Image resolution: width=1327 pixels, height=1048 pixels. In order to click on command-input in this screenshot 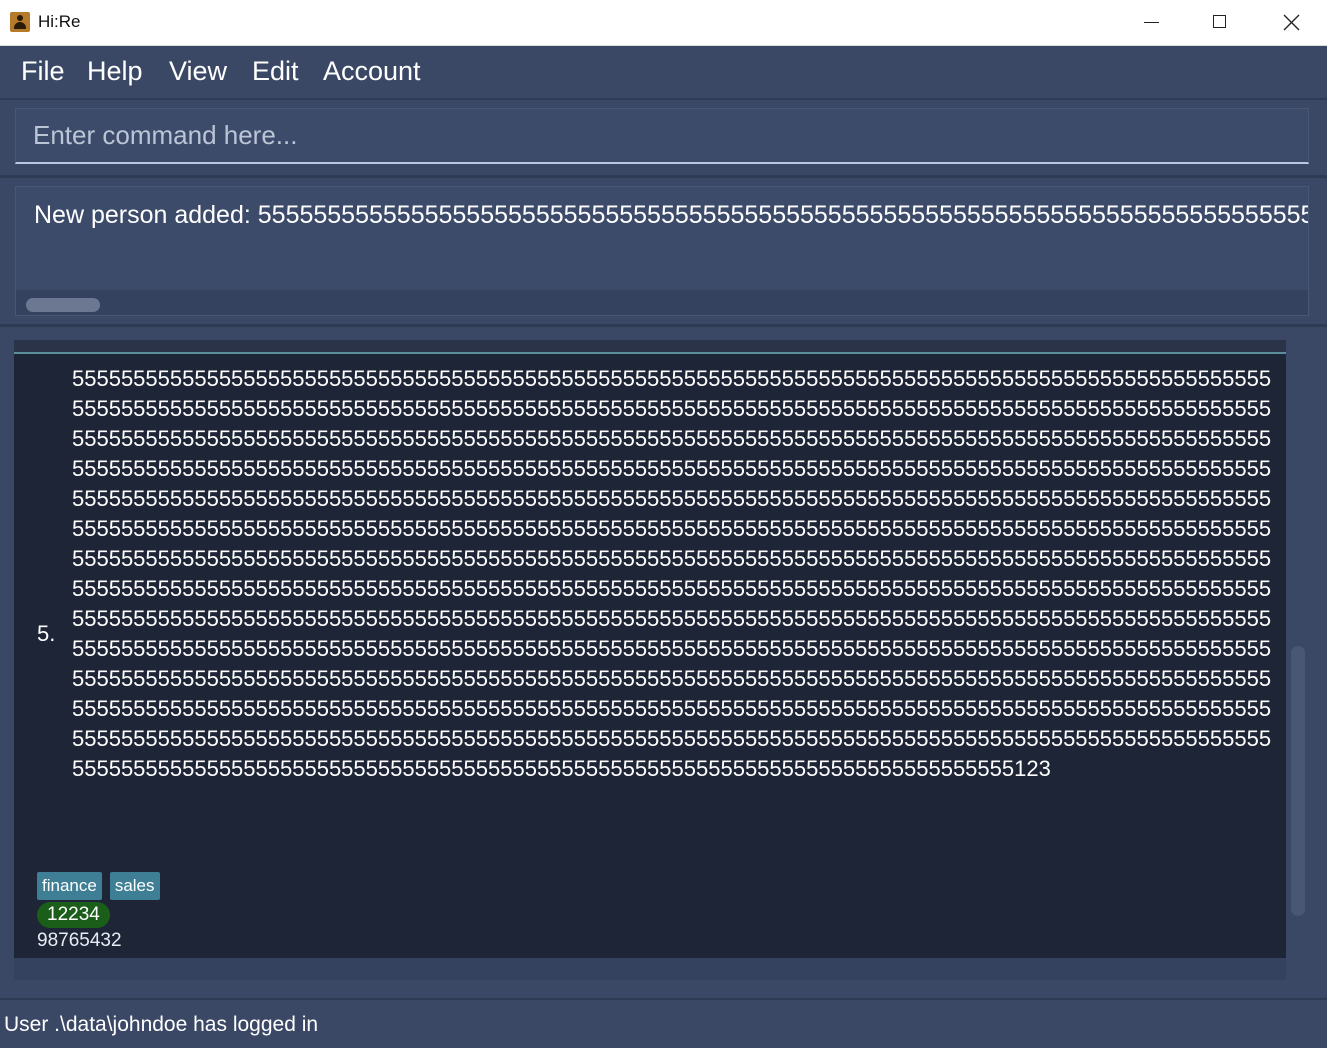, I will do `click(662, 136)`.